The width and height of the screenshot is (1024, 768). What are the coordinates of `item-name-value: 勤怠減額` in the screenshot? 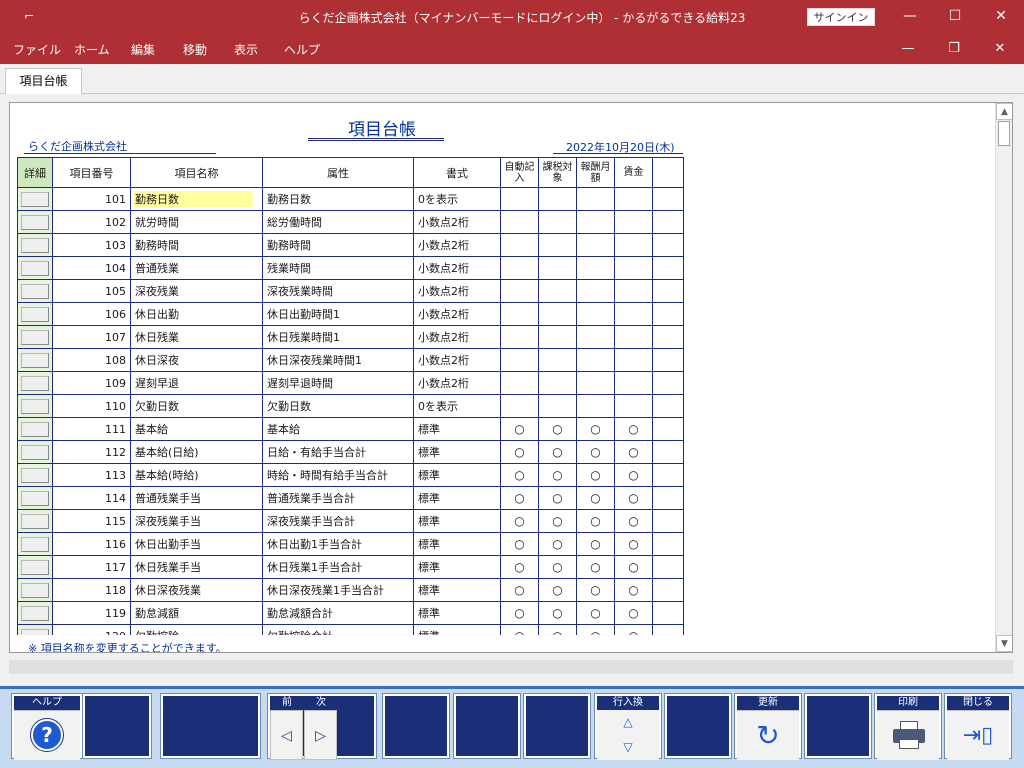 It's located at (157, 613).